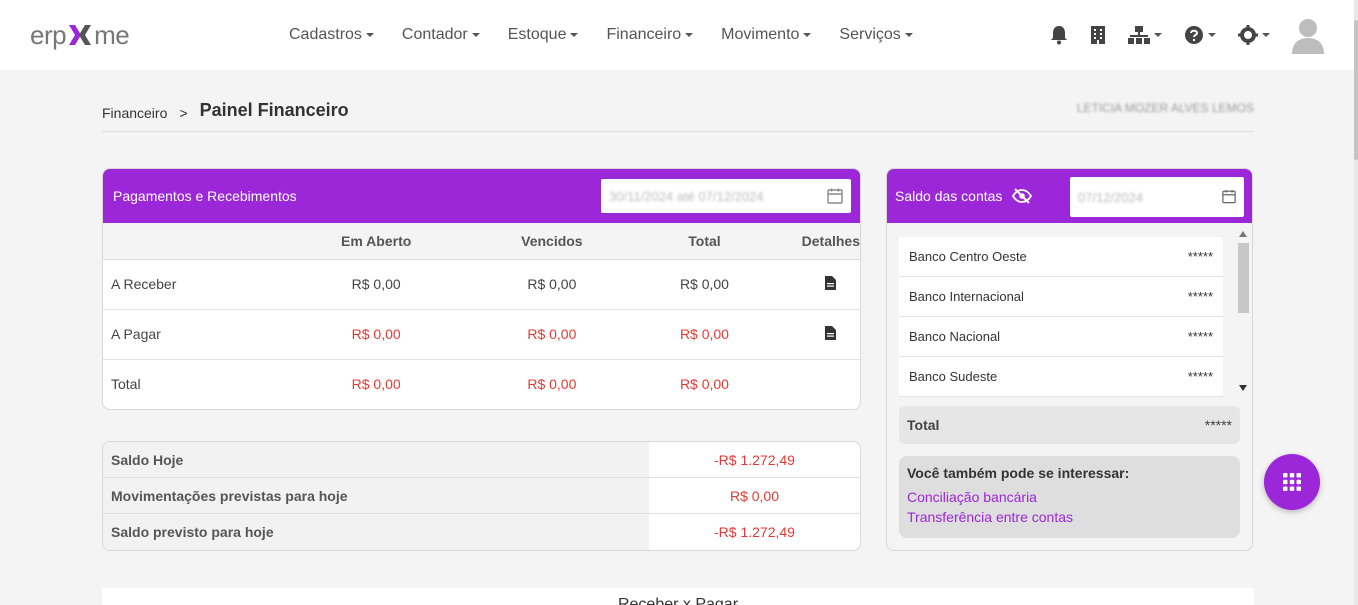  I want to click on page-scrollbar, so click(1356, 302).